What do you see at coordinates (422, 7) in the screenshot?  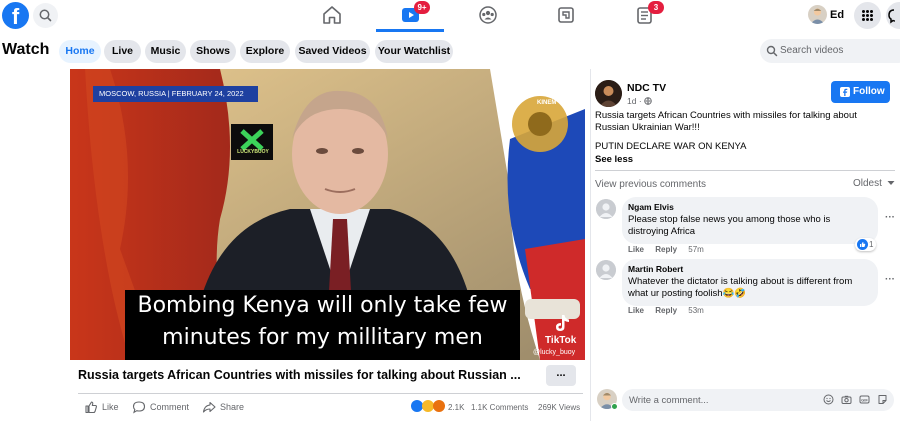 I see `watch-notification-badge: 9+` at bounding box center [422, 7].